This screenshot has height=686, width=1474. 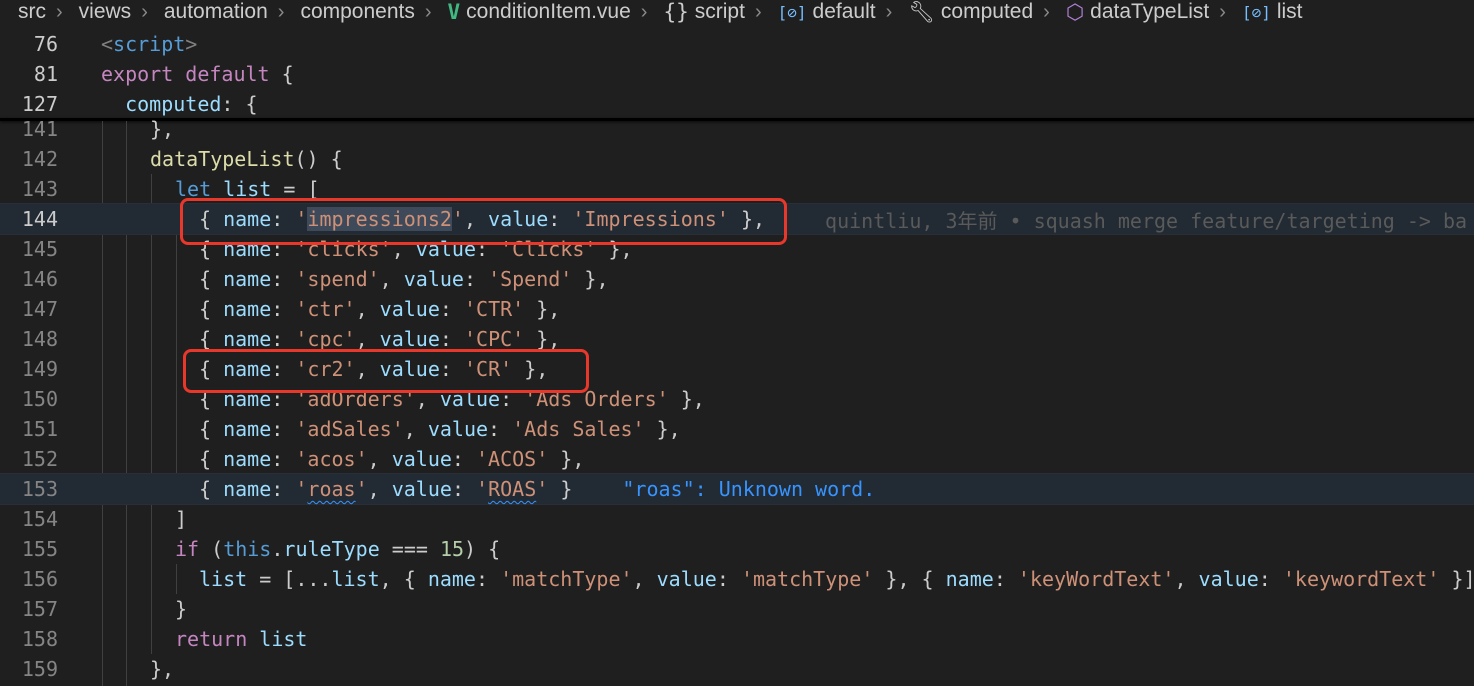 What do you see at coordinates (844, 11) in the screenshot?
I see `breadcrumb-label: default` at bounding box center [844, 11].